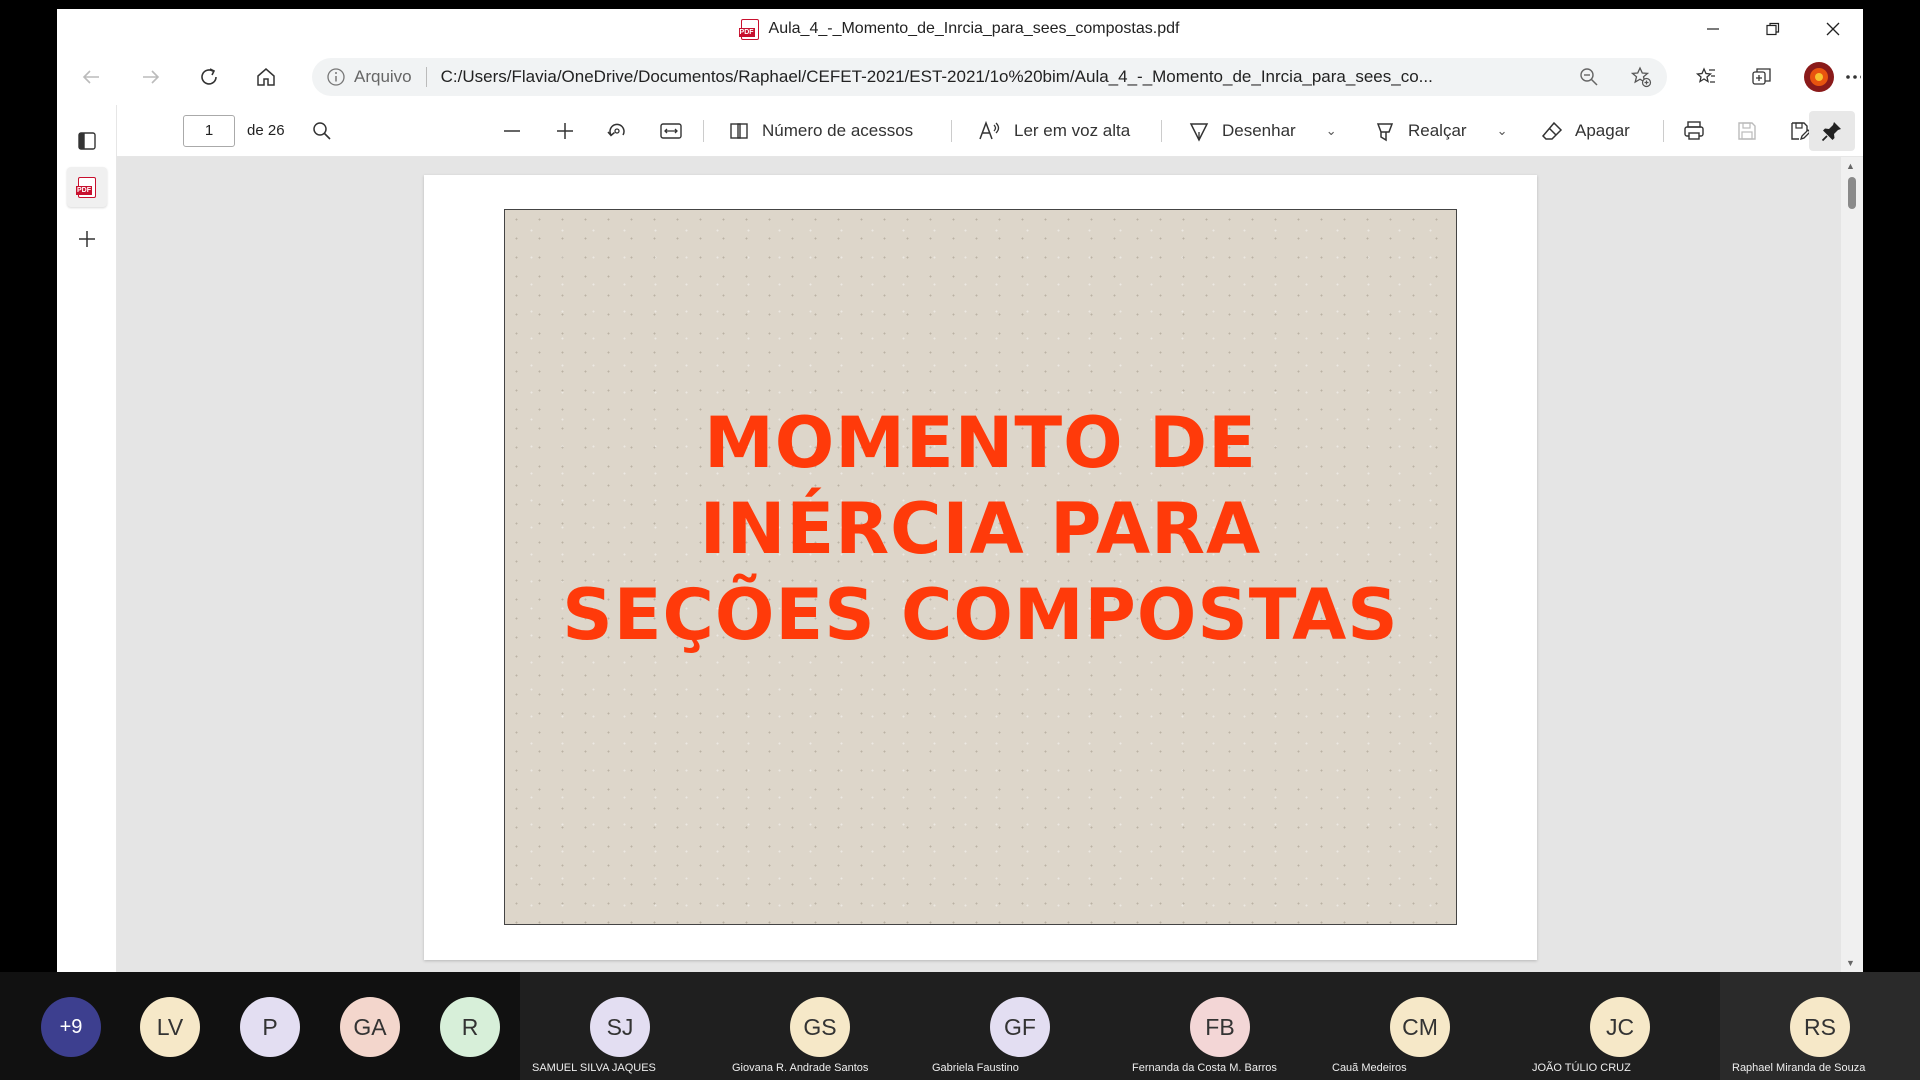 The width and height of the screenshot is (1920, 1080). I want to click on profile-avatar-icon, so click(1819, 77).